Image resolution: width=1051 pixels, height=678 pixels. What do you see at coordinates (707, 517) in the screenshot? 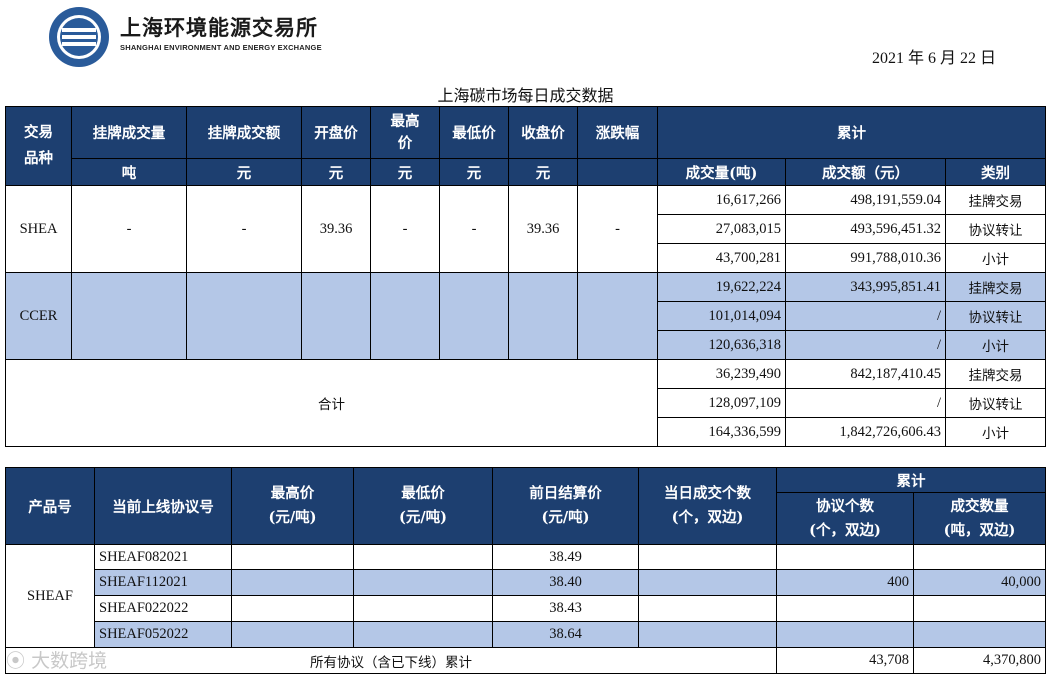
I see `col-deals-unit: (个，双边)` at bounding box center [707, 517].